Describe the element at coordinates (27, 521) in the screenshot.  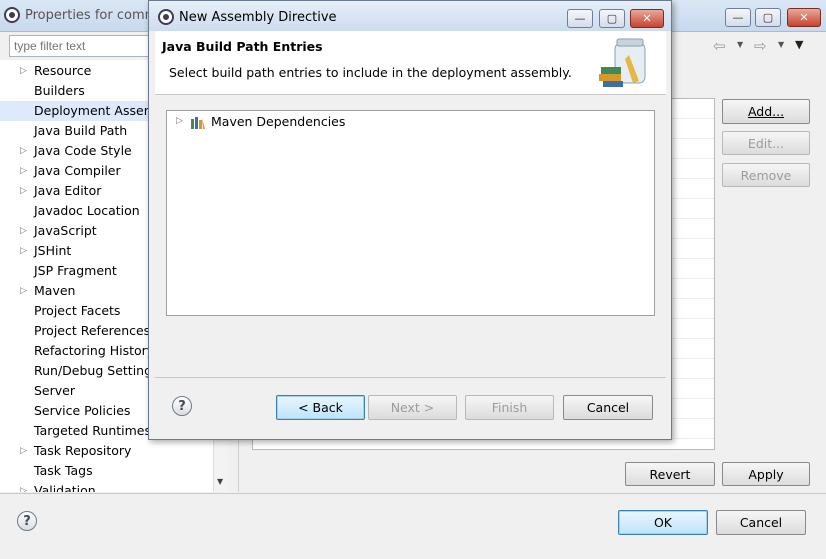
I see `help-icon: ?` at that location.